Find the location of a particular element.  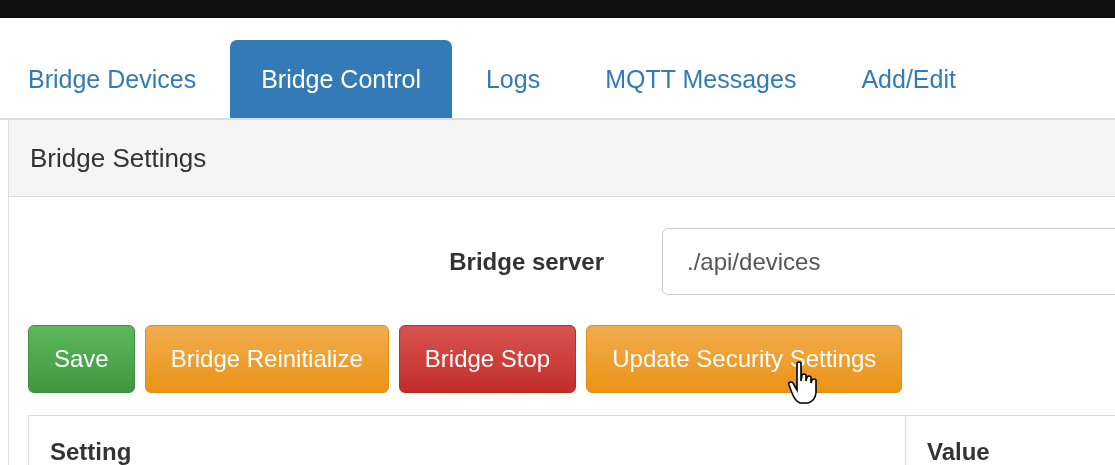

tab: Bridge Devices is located at coordinates (114, 79).